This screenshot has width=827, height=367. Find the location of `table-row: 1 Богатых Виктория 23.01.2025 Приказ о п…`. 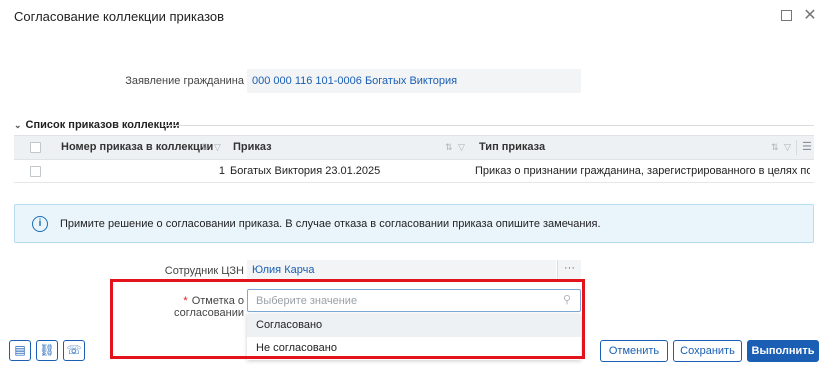

table-row: 1 Богатых Виктория 23.01.2025 Приказ о п… is located at coordinates (414, 172).